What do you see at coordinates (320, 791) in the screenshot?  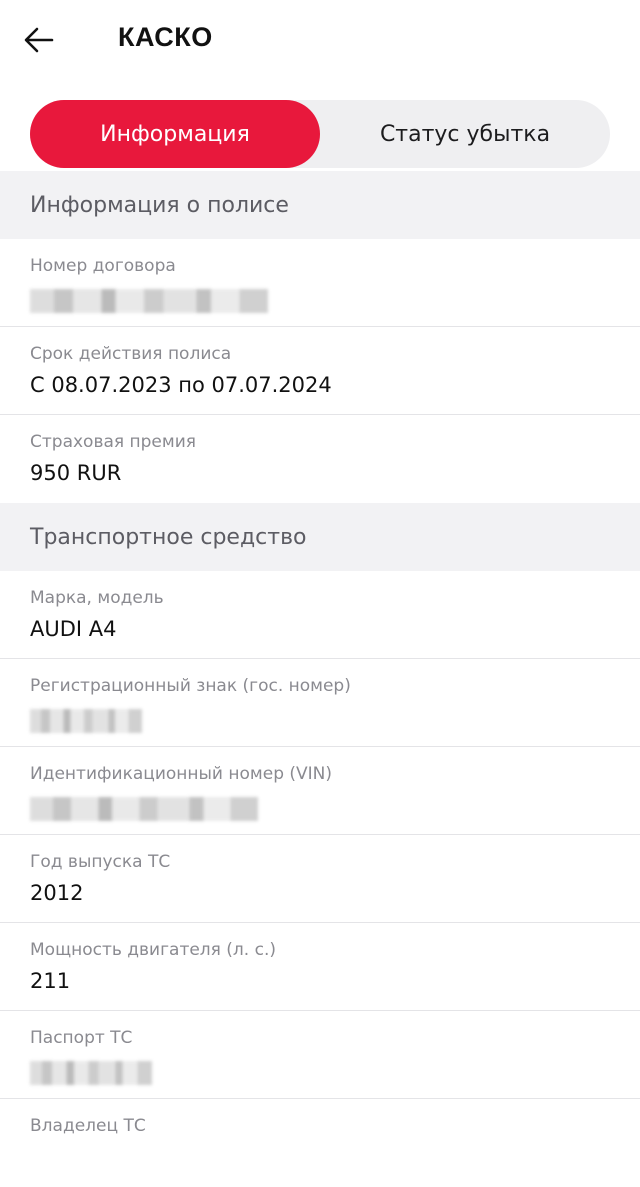 I see `row-vin: Идентификационный номер (VIN)` at bounding box center [320, 791].